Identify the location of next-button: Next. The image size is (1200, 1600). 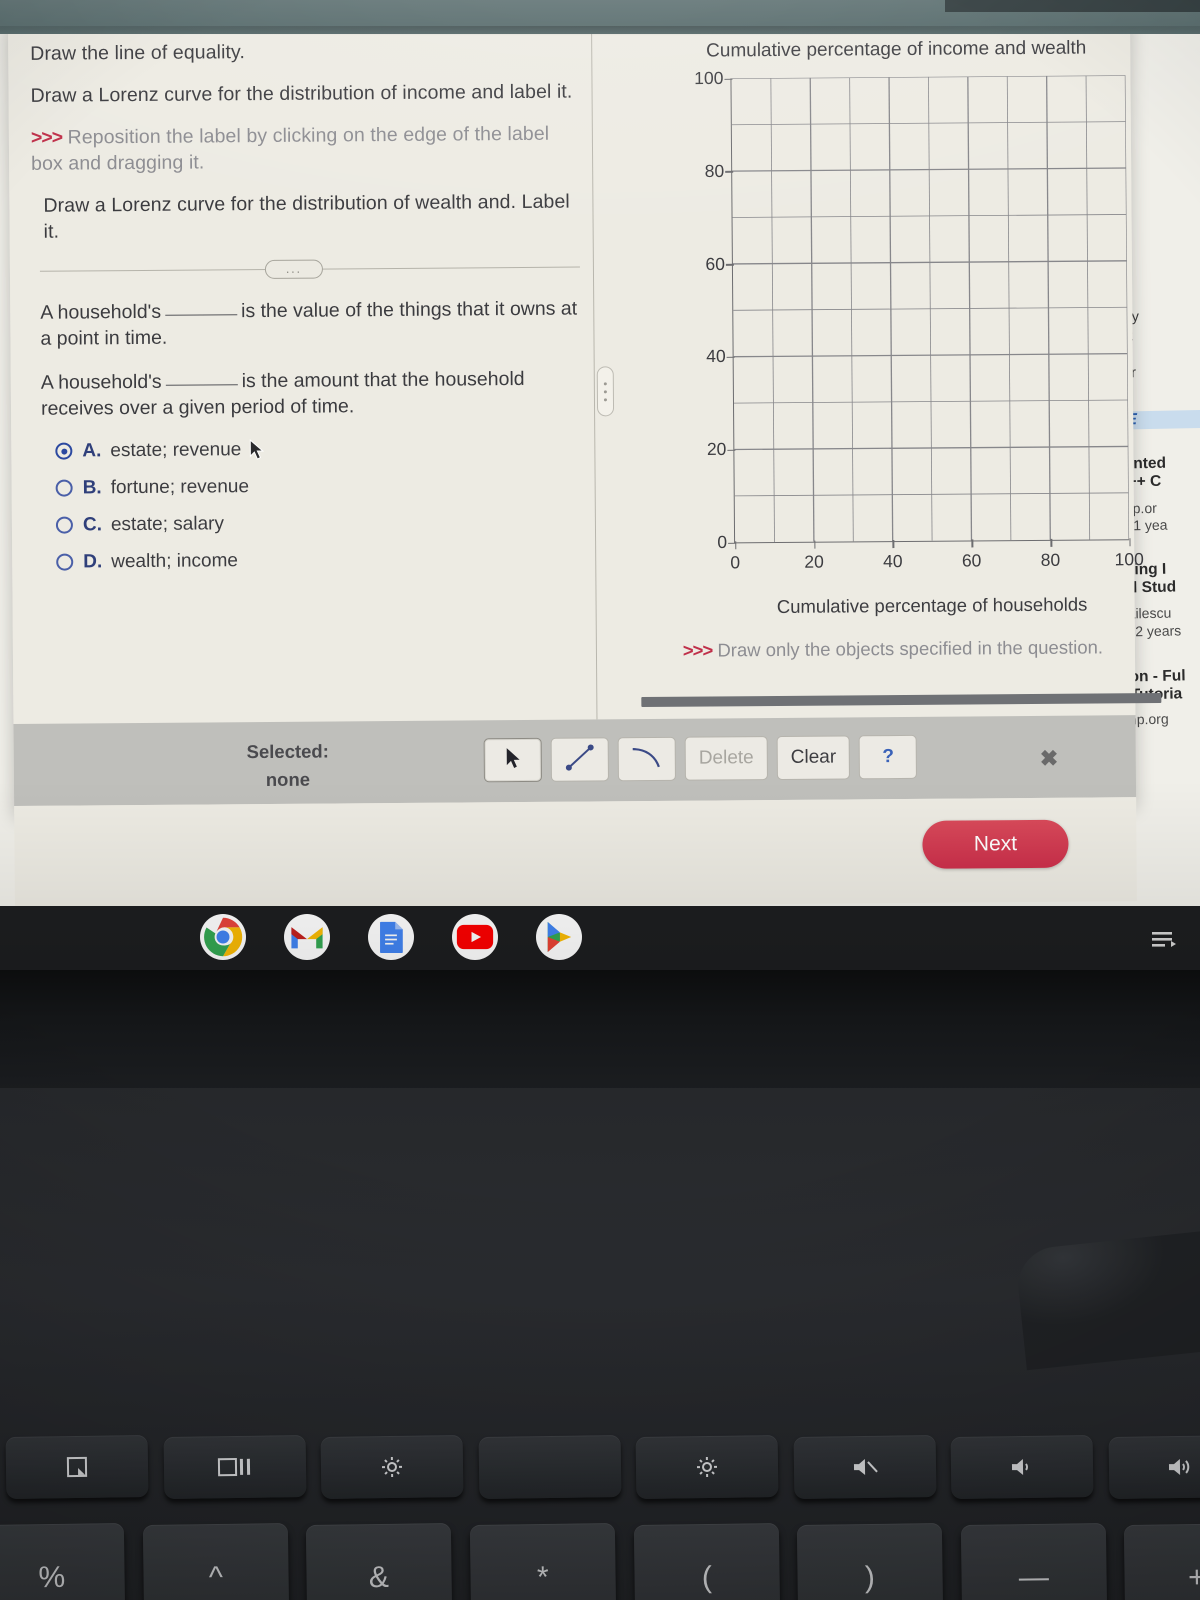
(995, 844).